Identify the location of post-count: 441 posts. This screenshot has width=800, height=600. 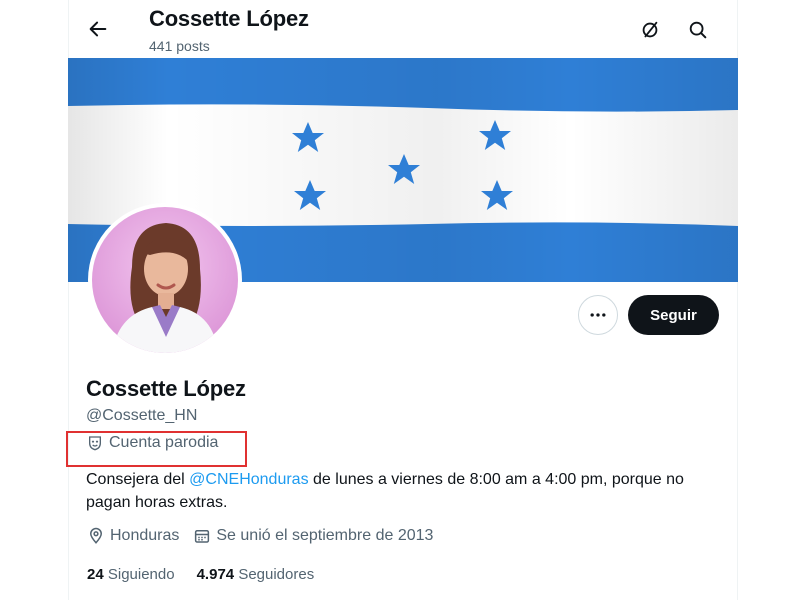
(179, 46).